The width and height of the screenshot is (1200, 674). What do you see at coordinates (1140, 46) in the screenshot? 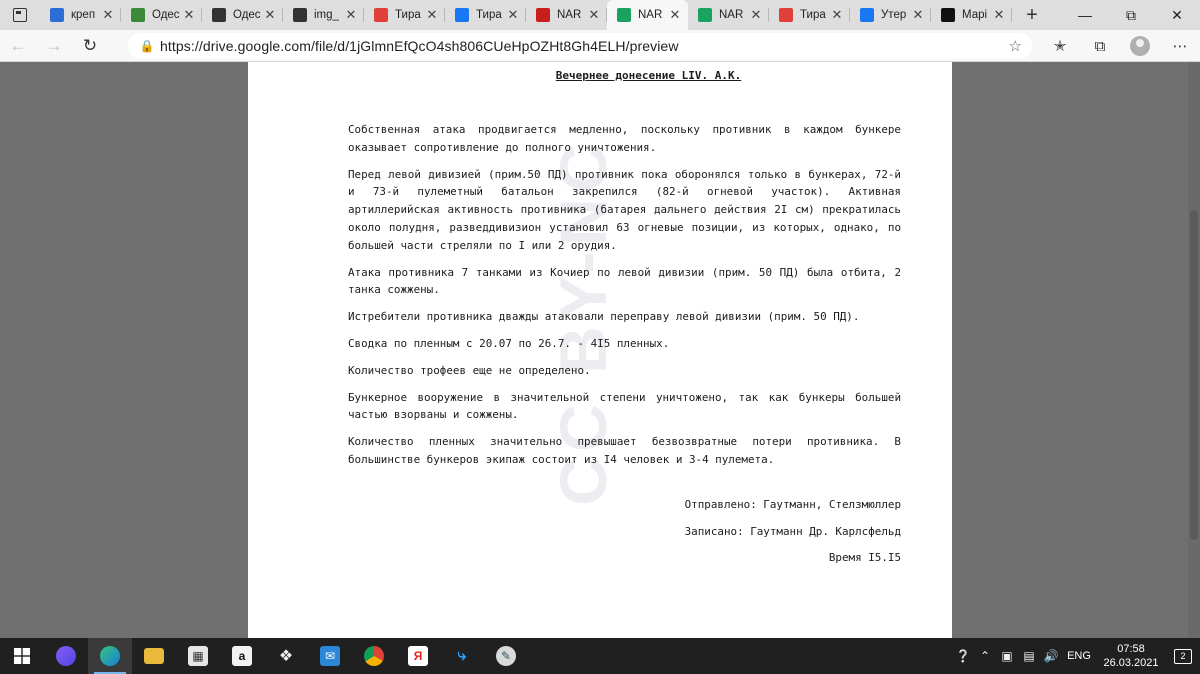
I see `profile-avatar` at bounding box center [1140, 46].